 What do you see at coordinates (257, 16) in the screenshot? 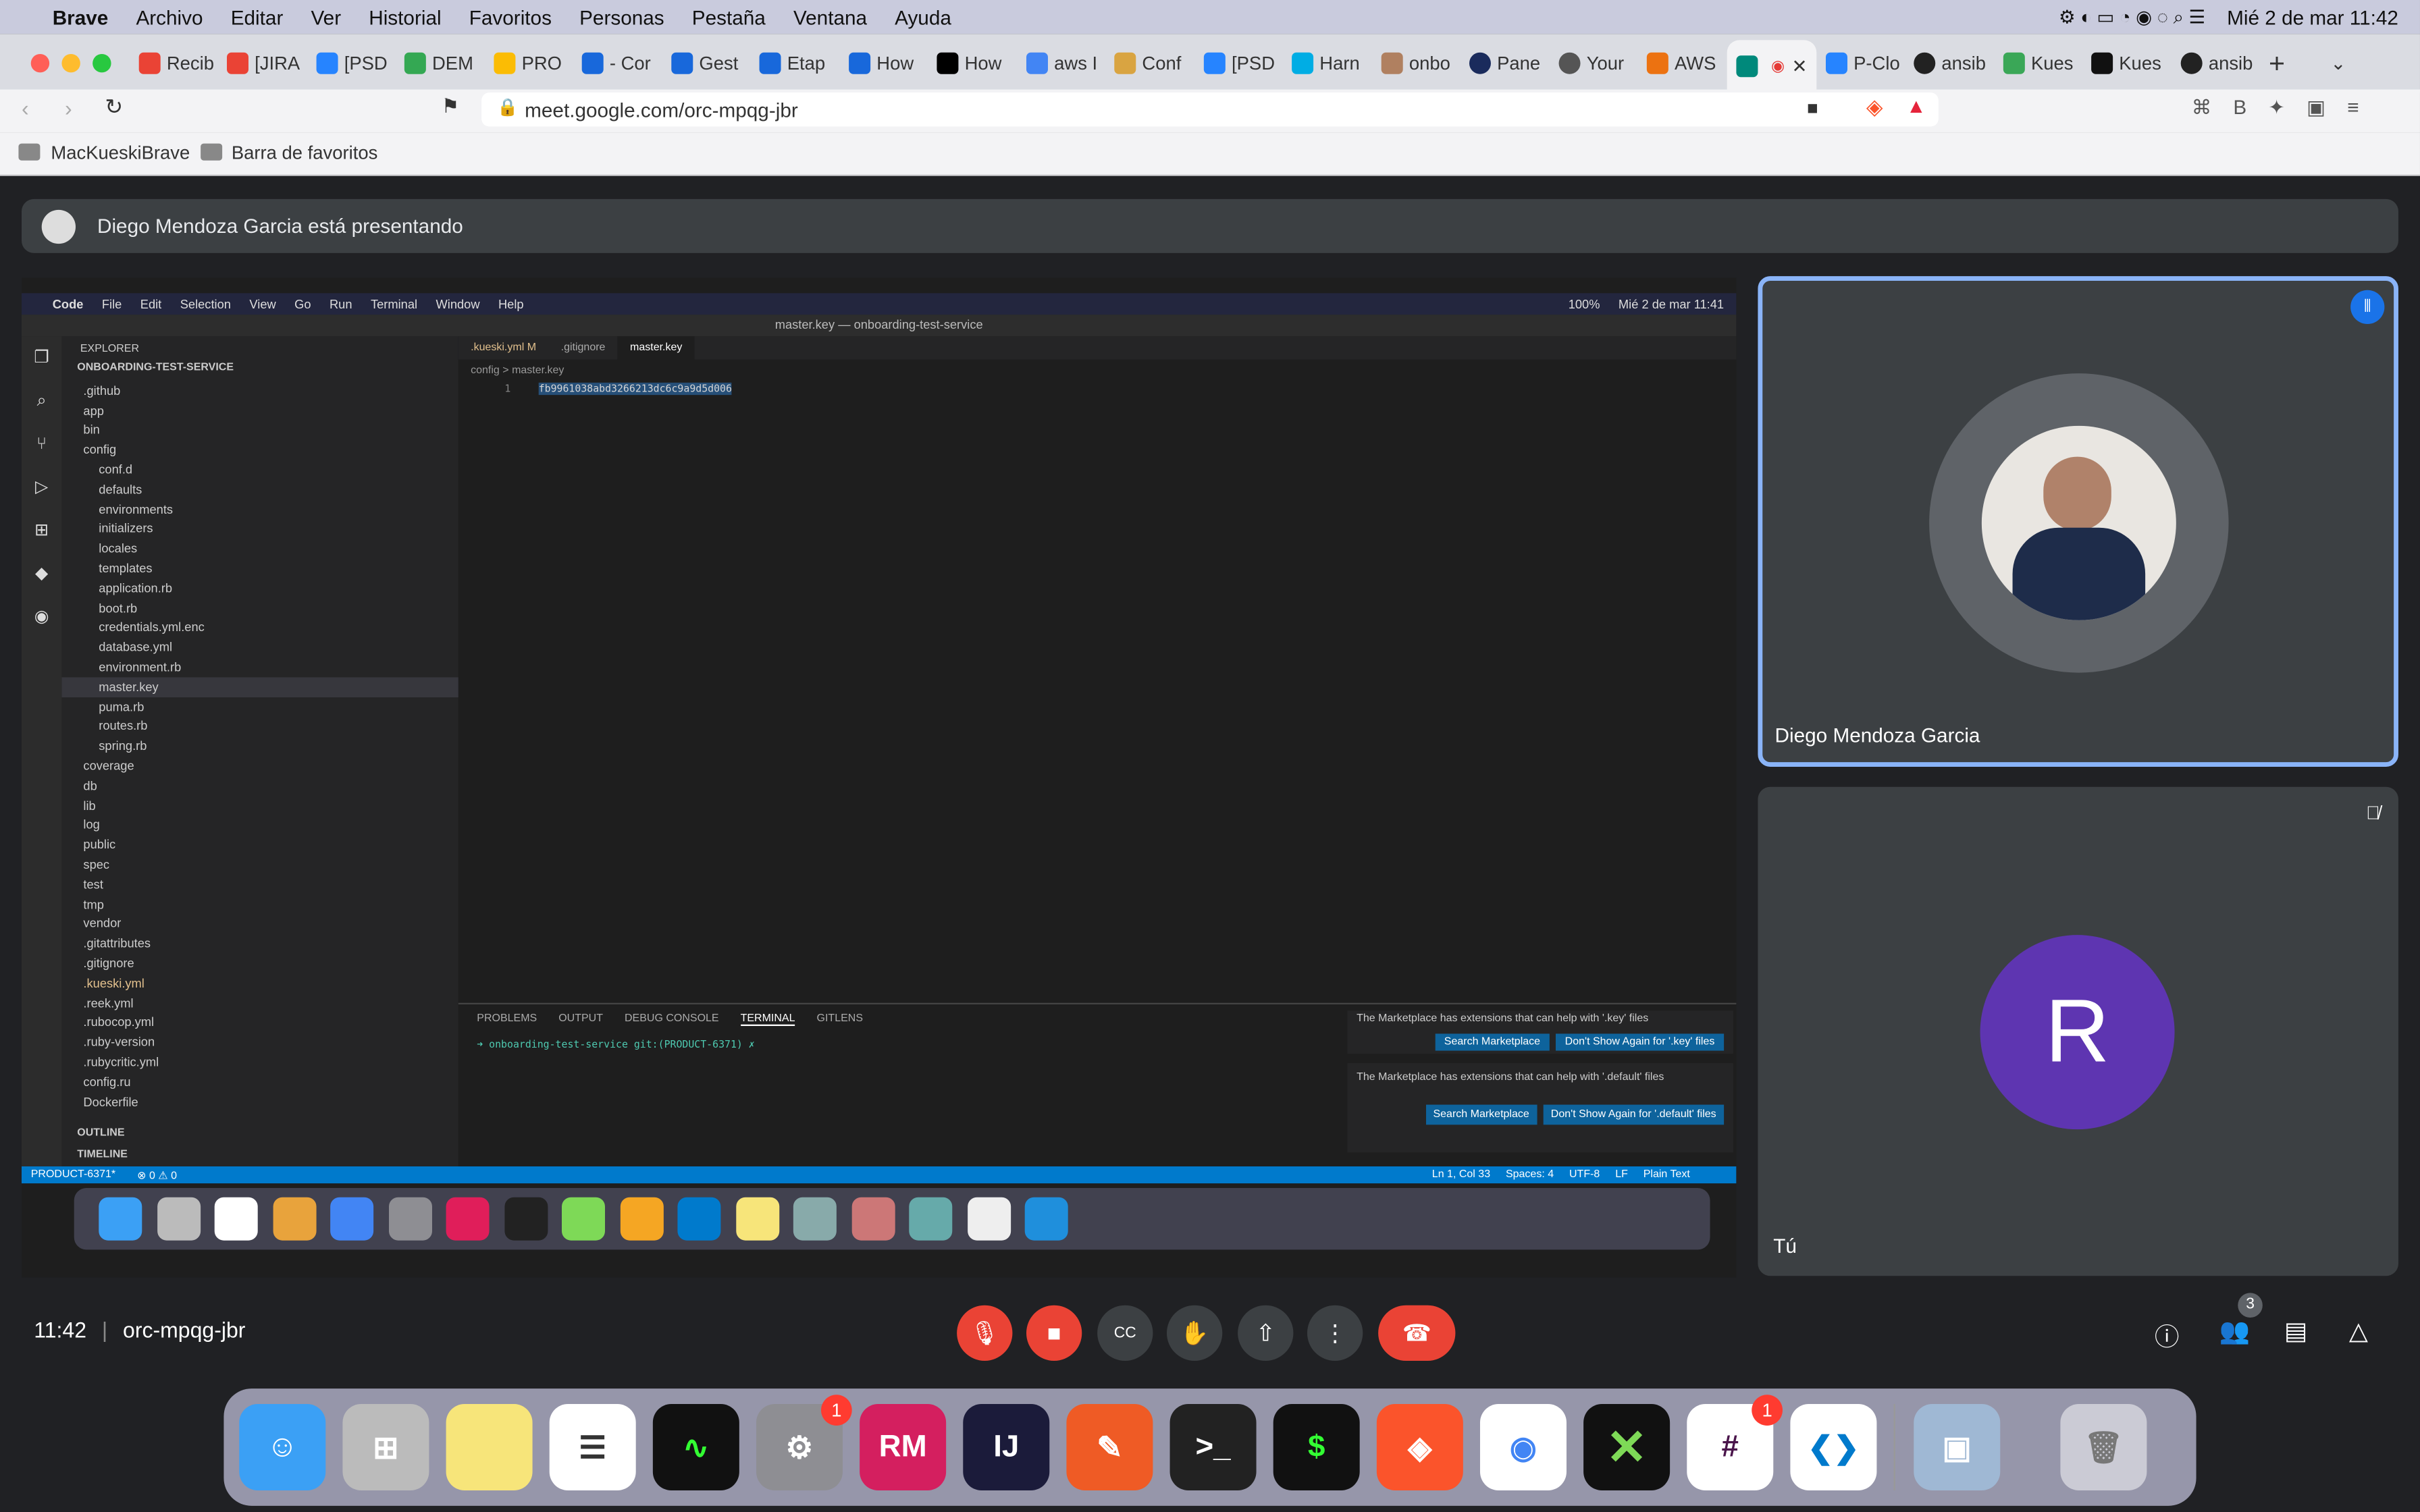
I see `menu-editar: Editar` at bounding box center [257, 16].